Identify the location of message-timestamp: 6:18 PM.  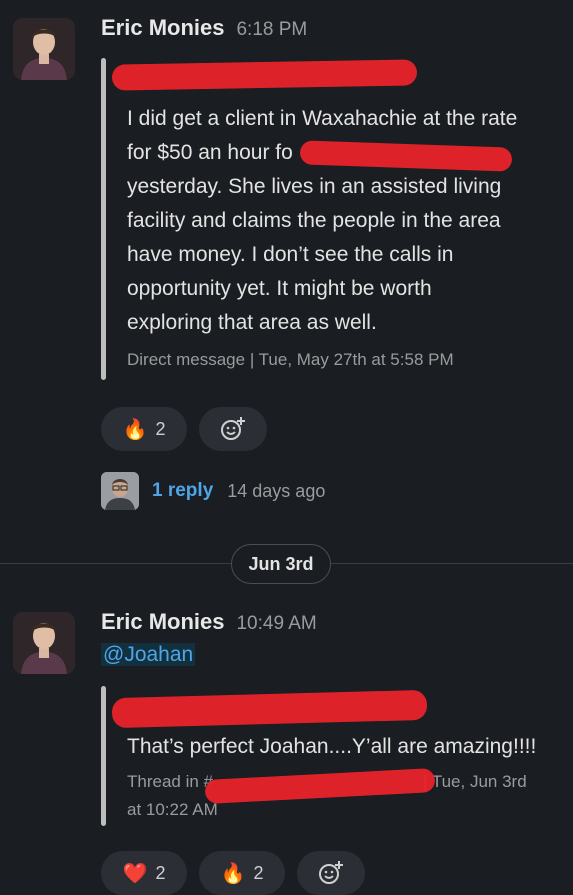
(271, 29).